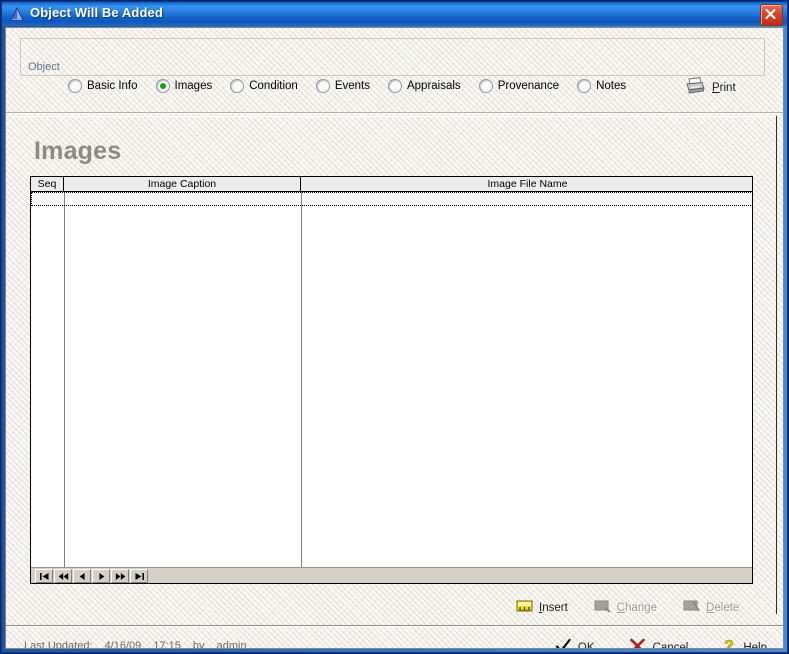  What do you see at coordinates (611, 86) in the screenshot?
I see `tab-label: Notes` at bounding box center [611, 86].